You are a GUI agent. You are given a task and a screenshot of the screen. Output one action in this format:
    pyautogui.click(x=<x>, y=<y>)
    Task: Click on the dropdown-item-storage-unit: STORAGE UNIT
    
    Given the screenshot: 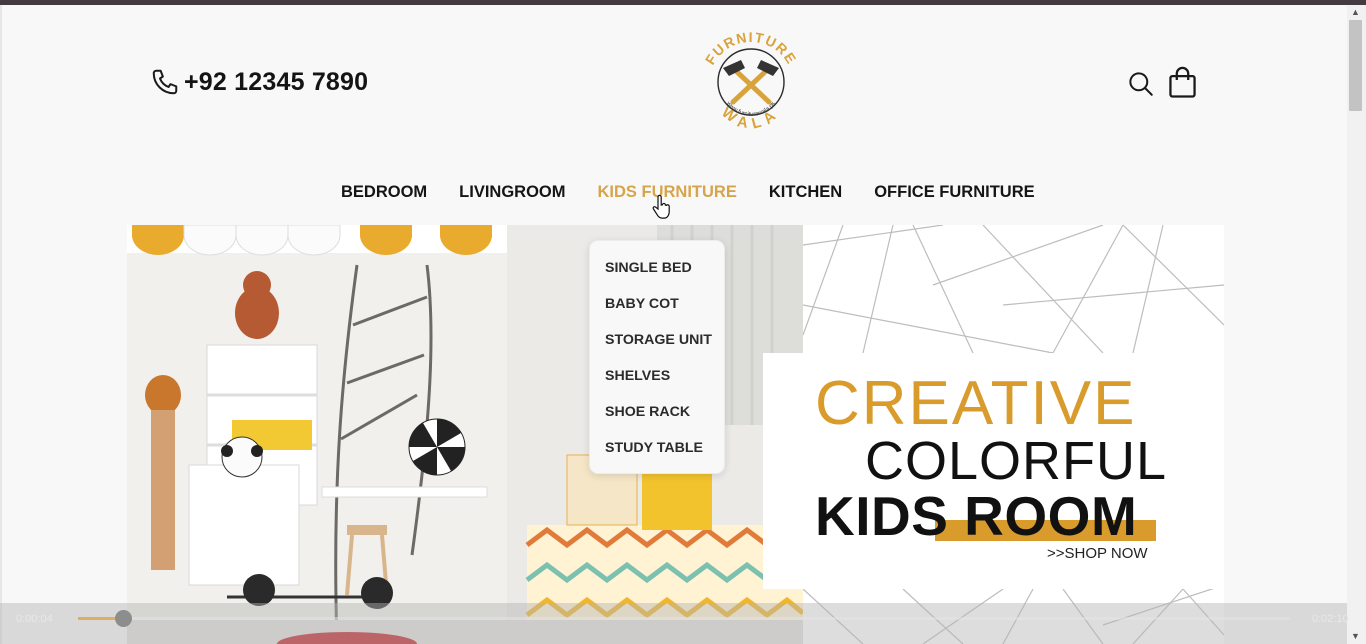 What is the action you would take?
    pyautogui.click(x=658, y=340)
    